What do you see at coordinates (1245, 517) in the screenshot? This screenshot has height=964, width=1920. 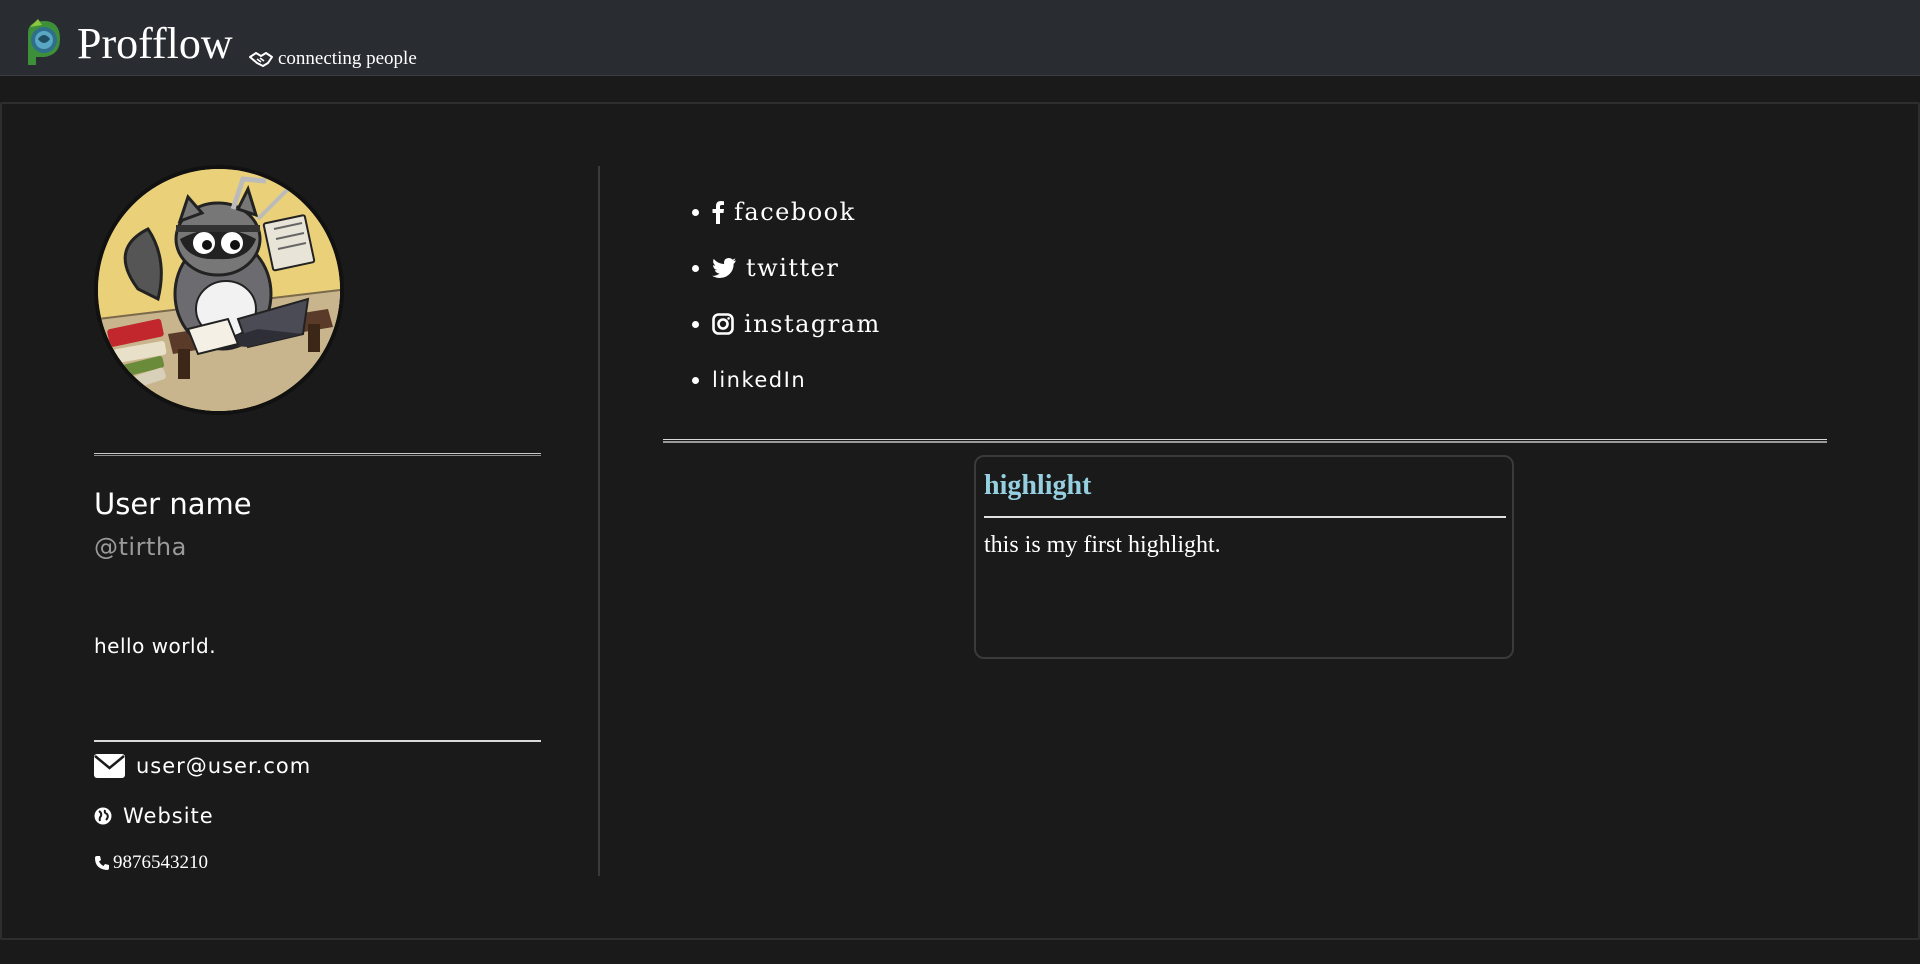 I see `highlight-rule` at bounding box center [1245, 517].